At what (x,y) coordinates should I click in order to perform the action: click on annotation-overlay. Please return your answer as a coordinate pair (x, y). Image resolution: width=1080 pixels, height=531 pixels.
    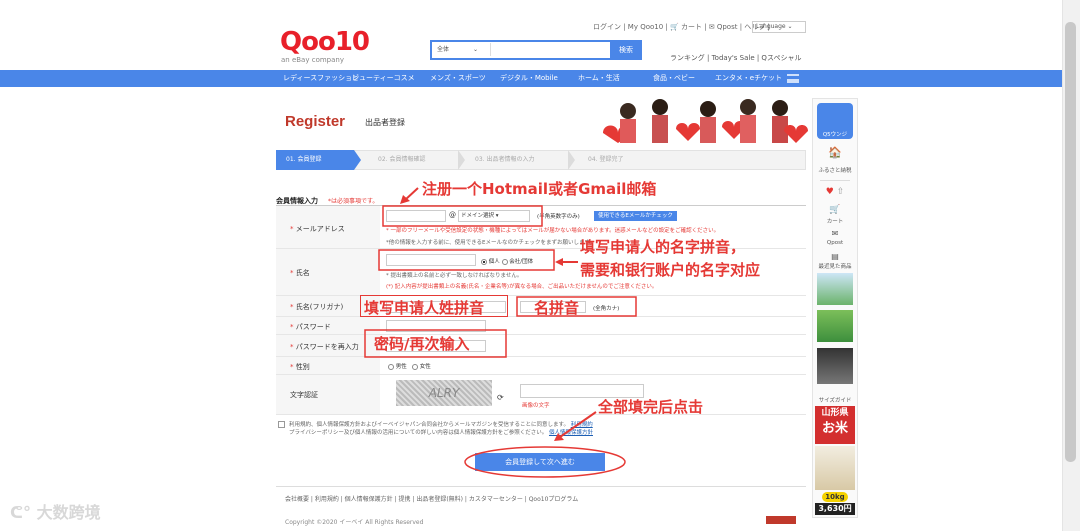
    Looking at the image, I should click on (500, 332).